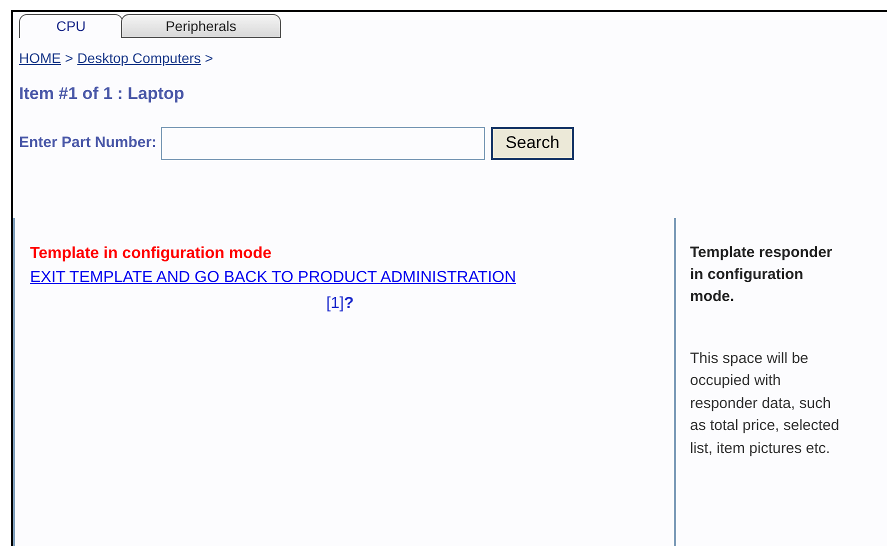 This screenshot has height=546, width=887. Describe the element at coordinates (349, 304) in the screenshot. I see `help-mark: ?` at that location.